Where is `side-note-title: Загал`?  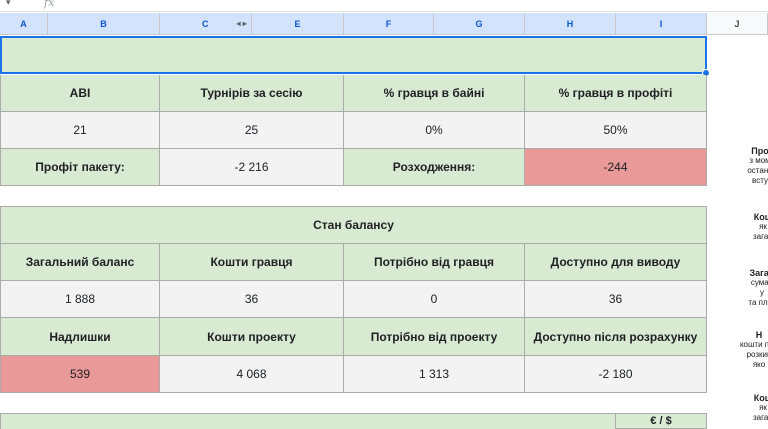 side-note-title: Загал is located at coordinates (758, 273).